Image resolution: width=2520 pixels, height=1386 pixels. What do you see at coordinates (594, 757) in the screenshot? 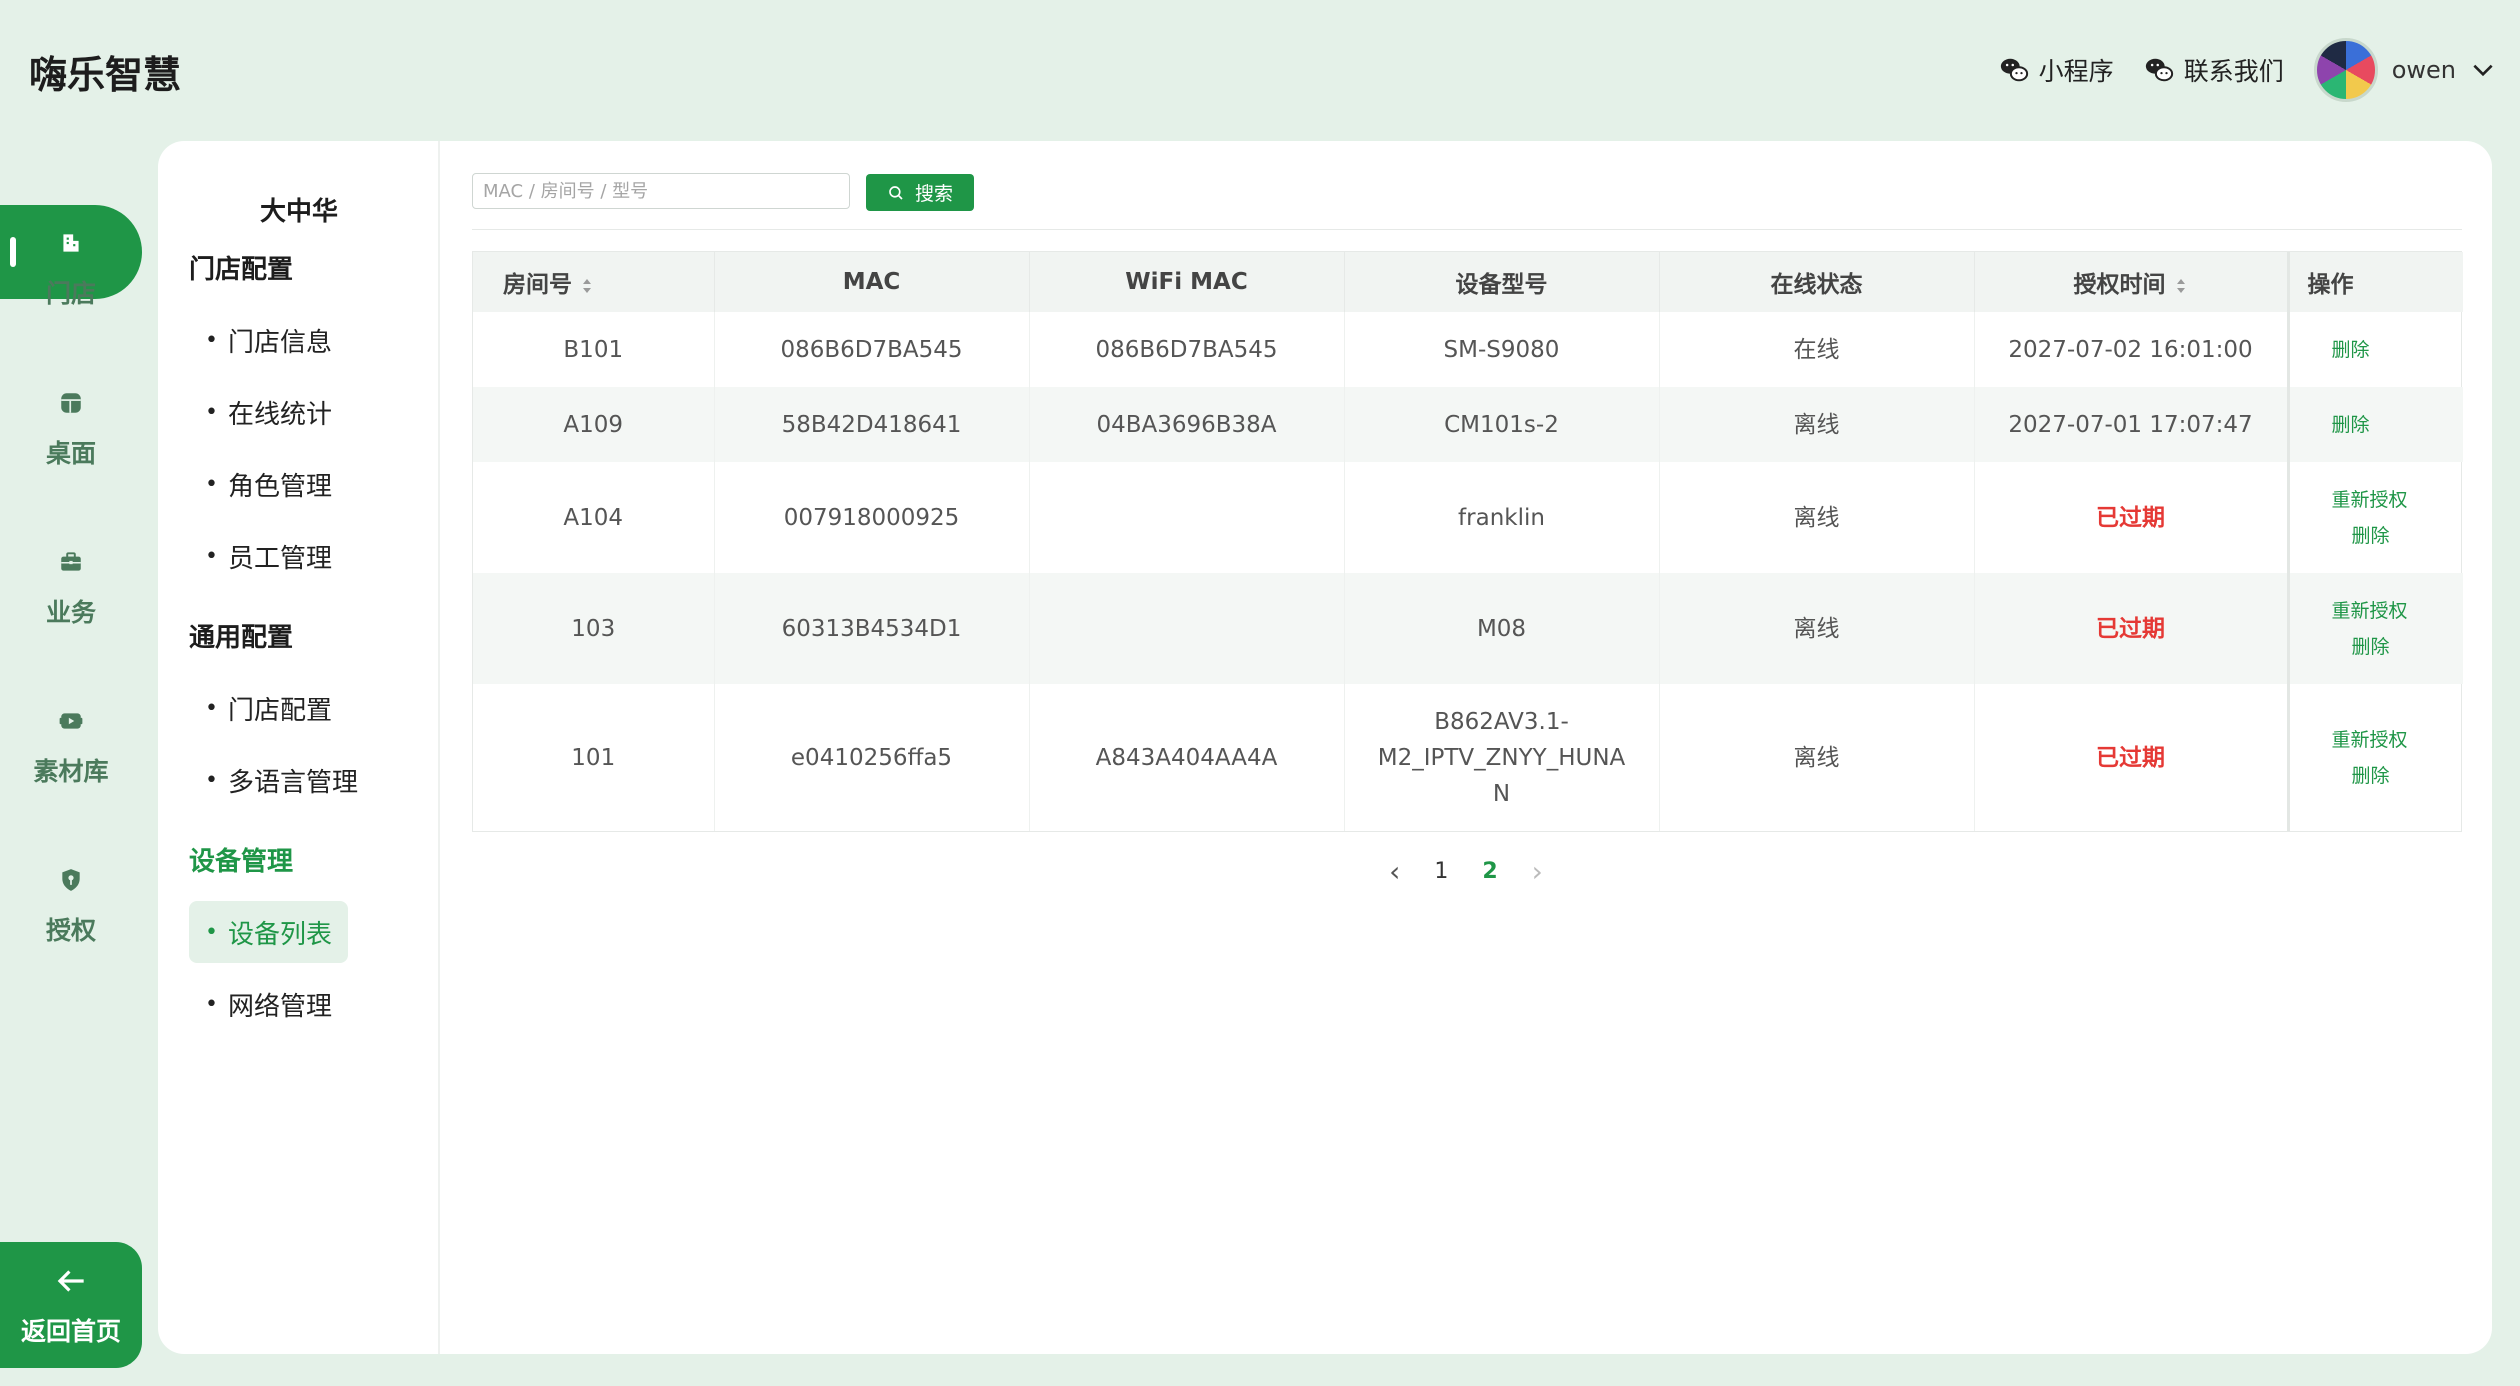
I see `cell-room: 101` at bounding box center [594, 757].